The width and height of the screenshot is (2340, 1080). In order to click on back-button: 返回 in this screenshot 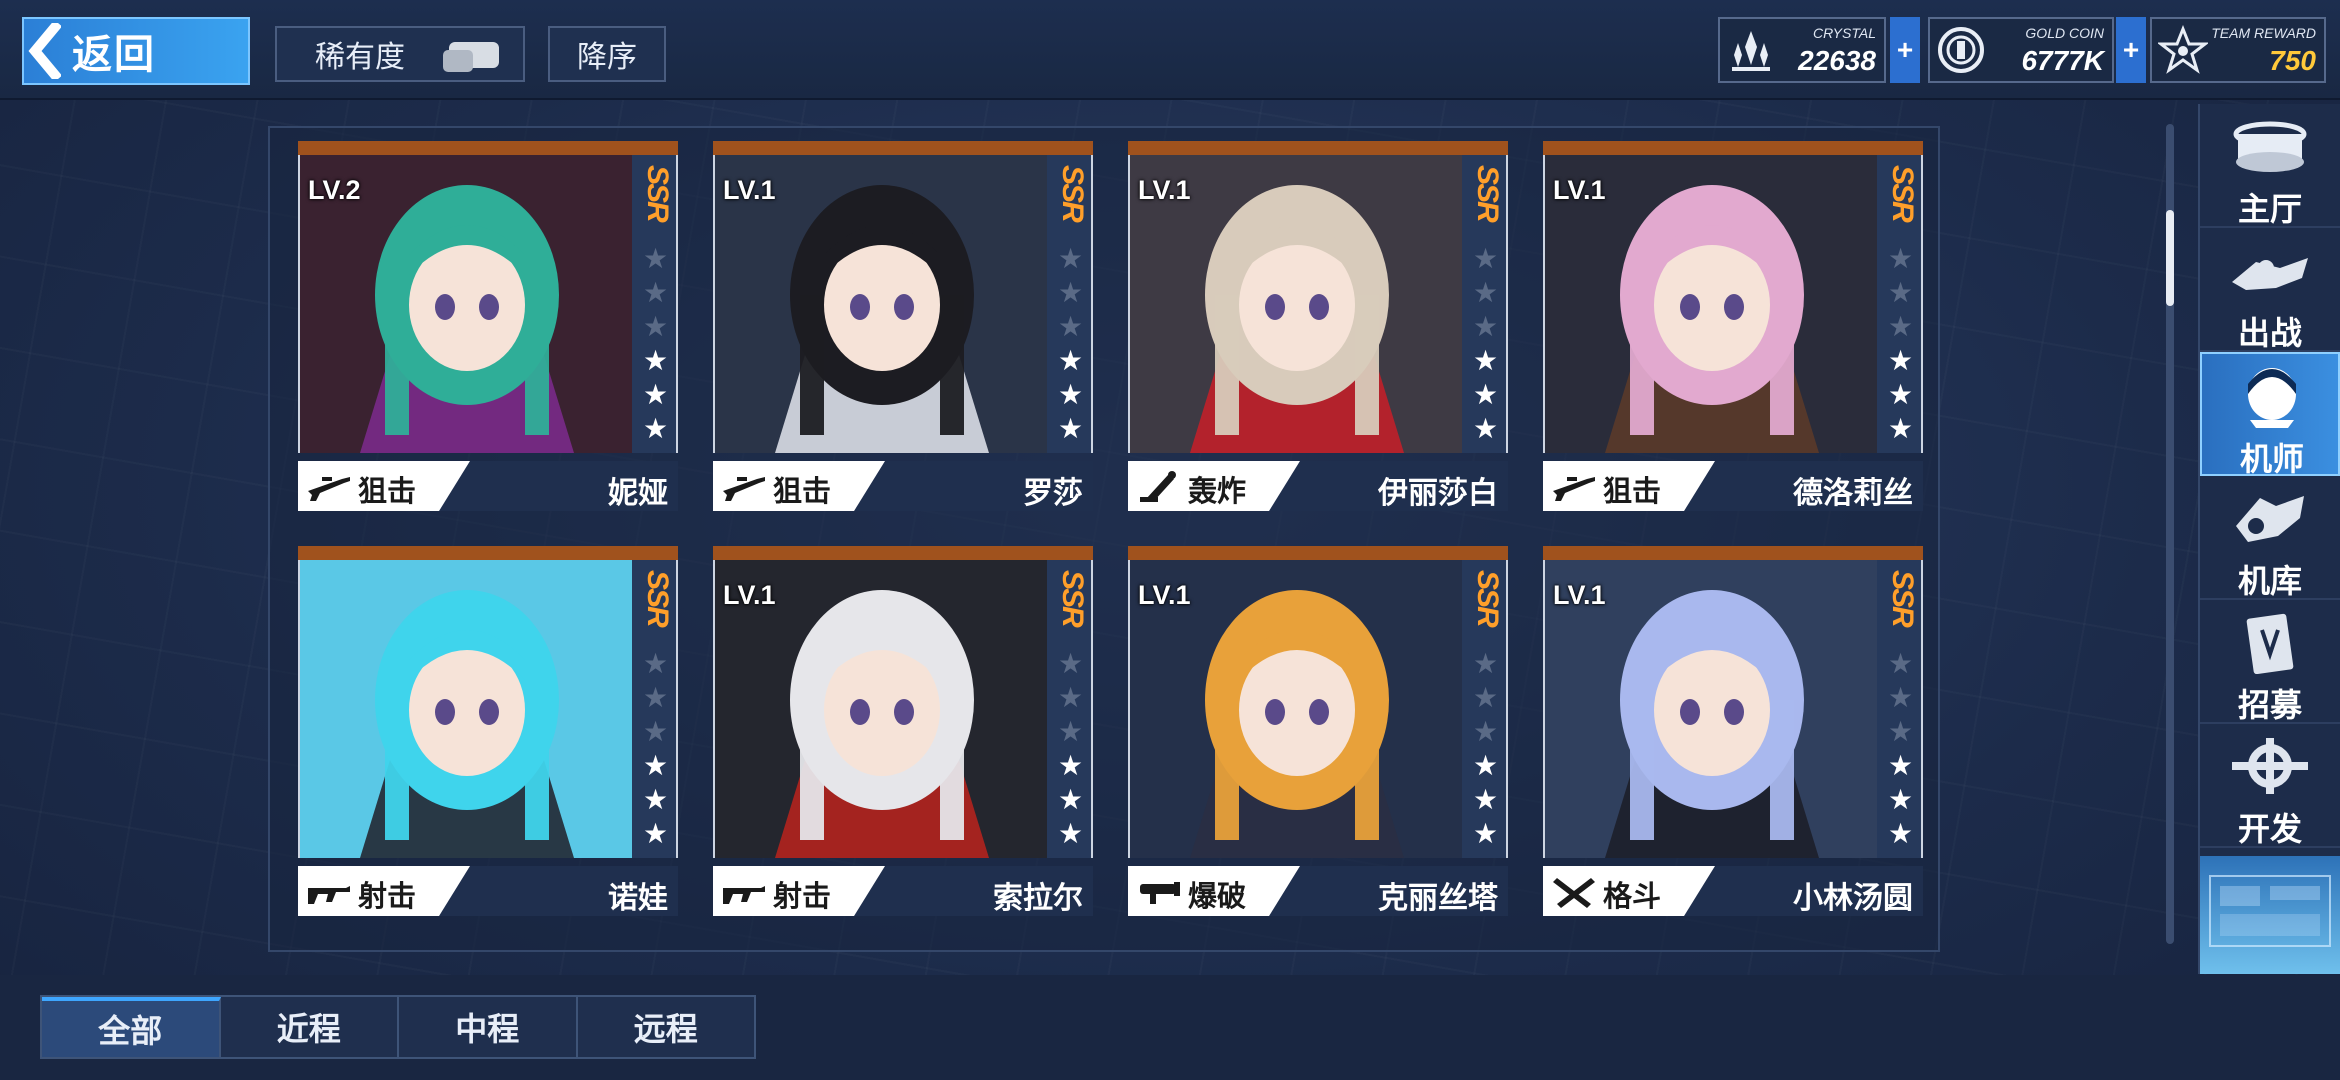, I will do `click(136, 51)`.